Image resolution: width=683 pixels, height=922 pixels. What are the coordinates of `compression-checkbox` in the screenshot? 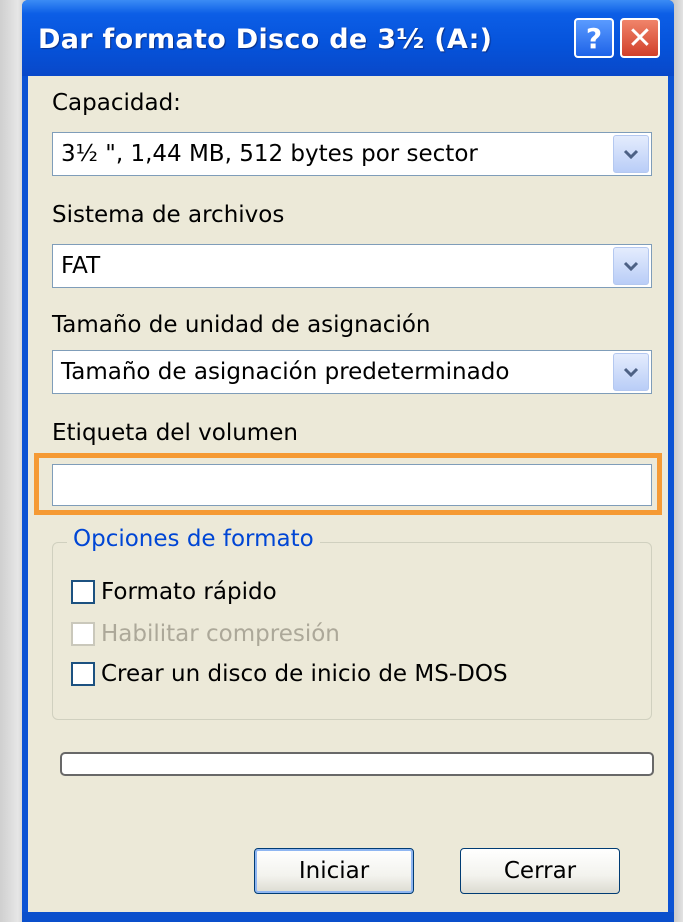 It's located at (83, 634).